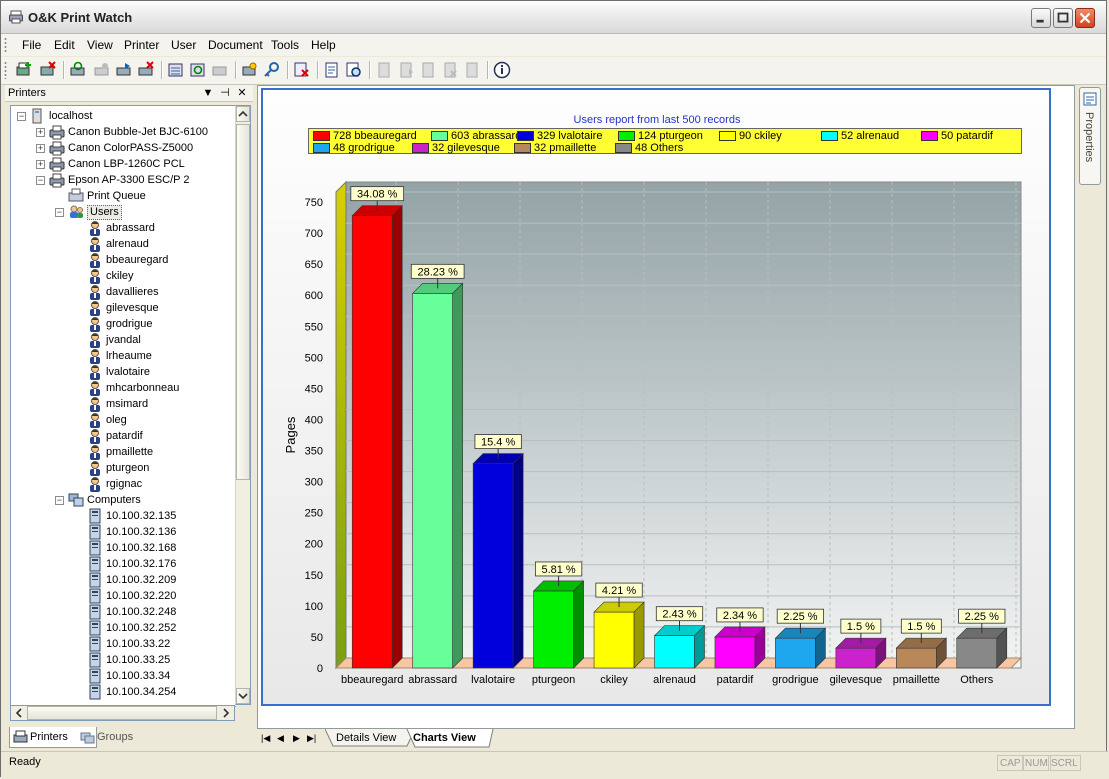 Image resolution: width=1109 pixels, height=779 pixels. I want to click on menu-help: Help, so click(323, 45).